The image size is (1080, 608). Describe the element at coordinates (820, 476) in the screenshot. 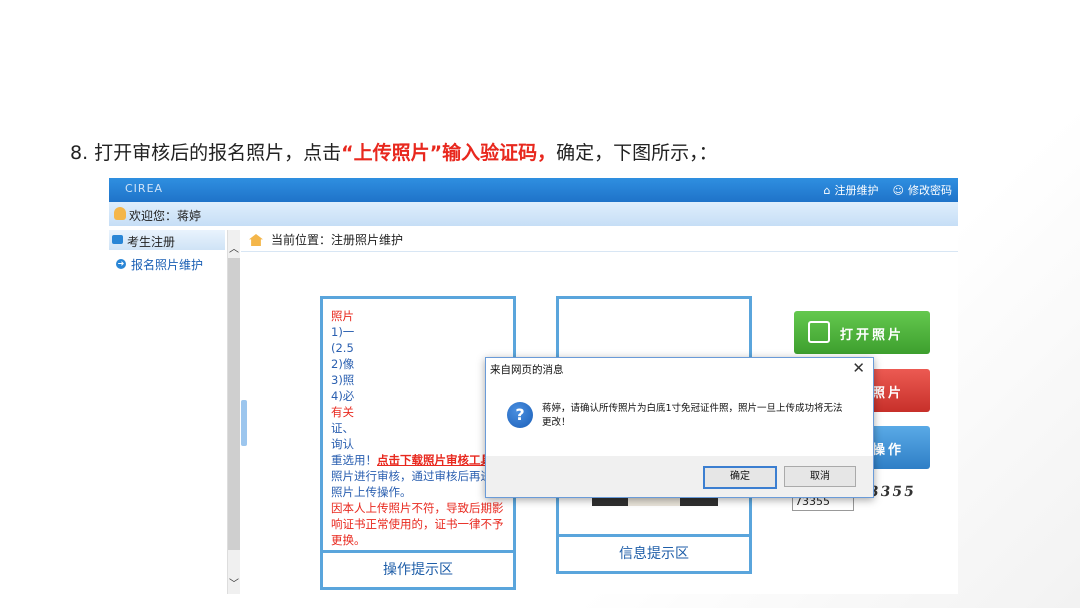

I see `cancel-button: 取消` at that location.